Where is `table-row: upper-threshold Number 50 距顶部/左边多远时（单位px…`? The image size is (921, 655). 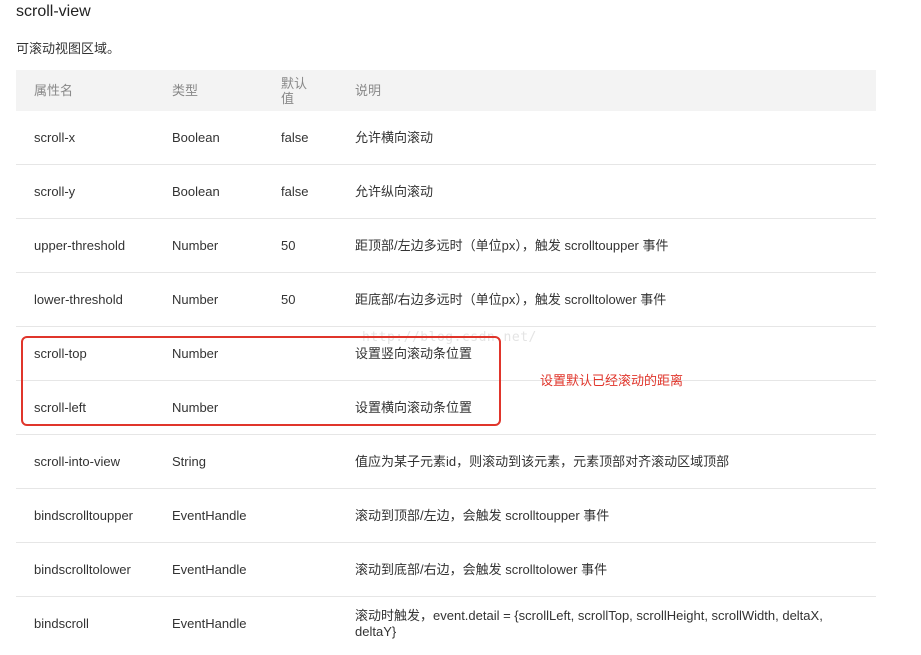
table-row: upper-threshold Number 50 距顶部/左边多远时（单位px… is located at coordinates (446, 245).